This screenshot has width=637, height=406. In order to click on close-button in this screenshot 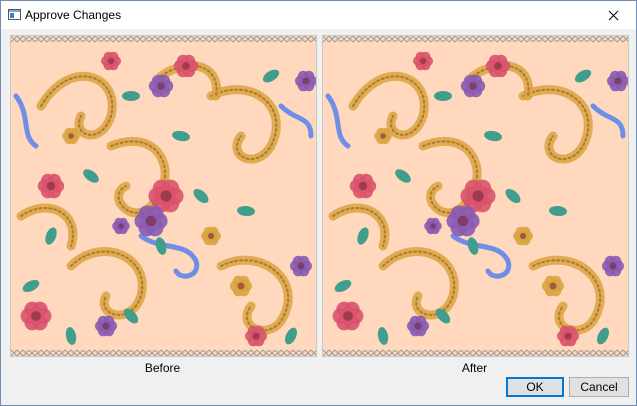, I will do `click(613, 15)`.